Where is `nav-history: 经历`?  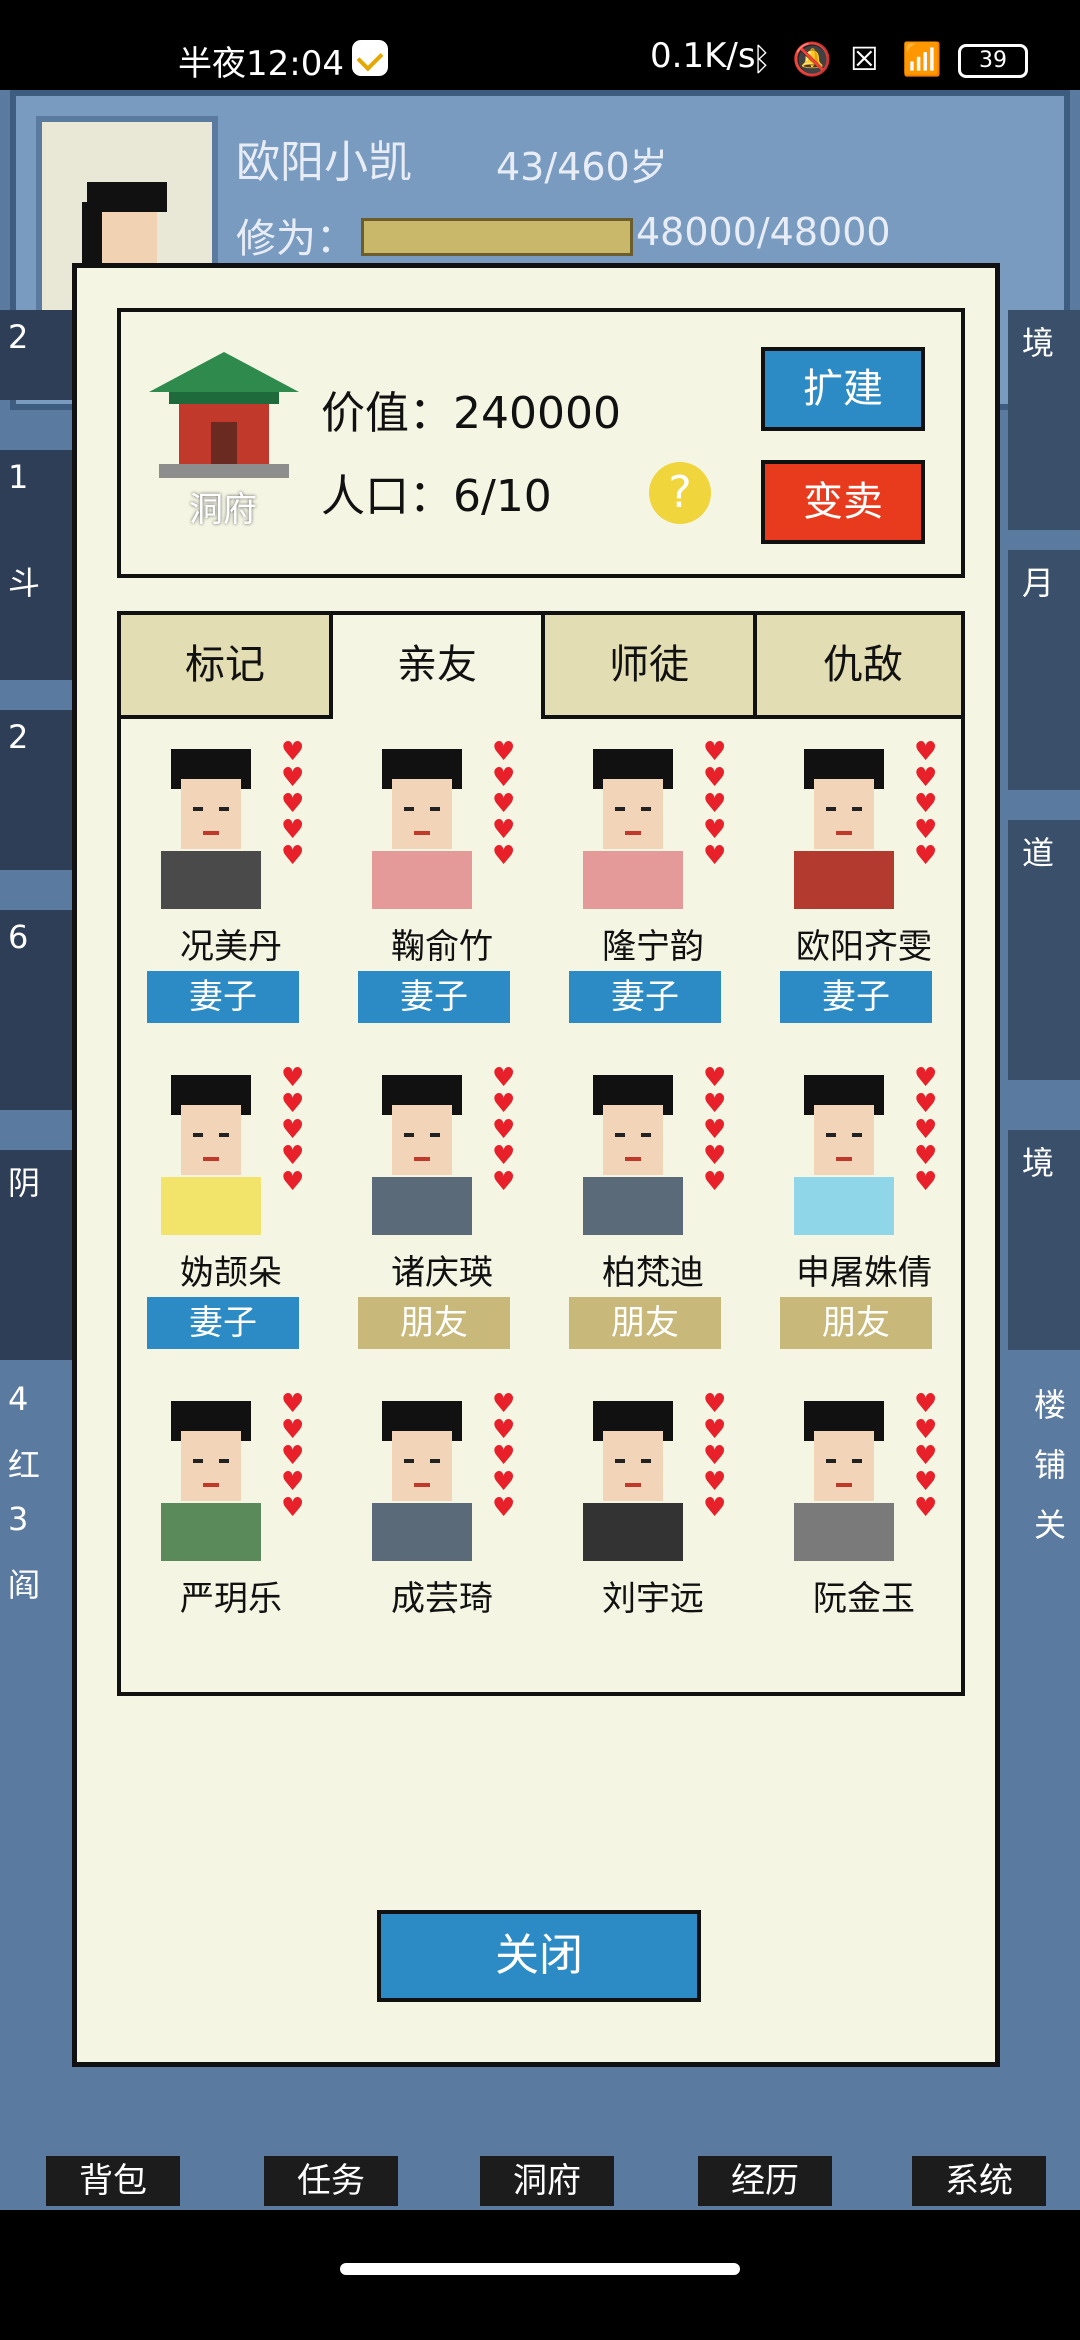 nav-history: 经历 is located at coordinates (765, 2181).